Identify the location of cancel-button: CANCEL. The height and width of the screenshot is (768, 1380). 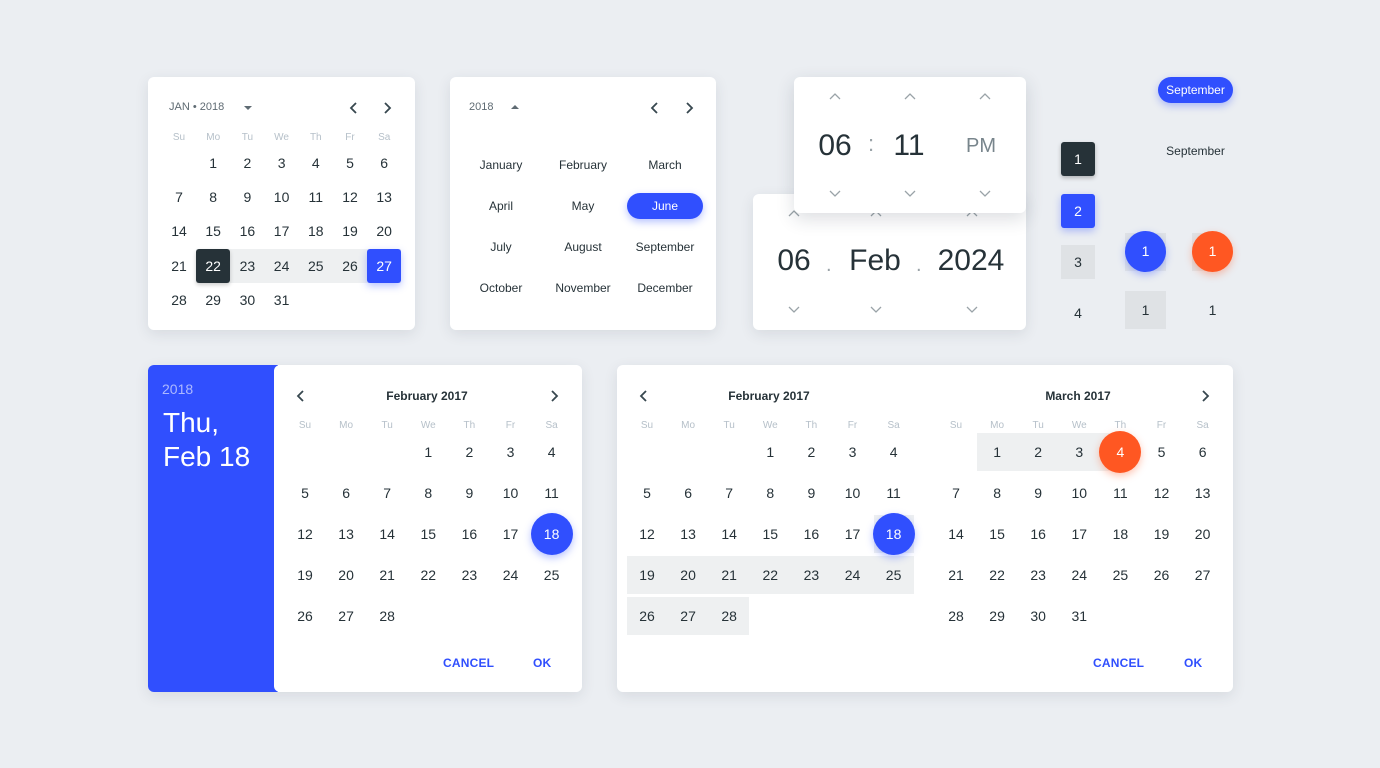
(1118, 663).